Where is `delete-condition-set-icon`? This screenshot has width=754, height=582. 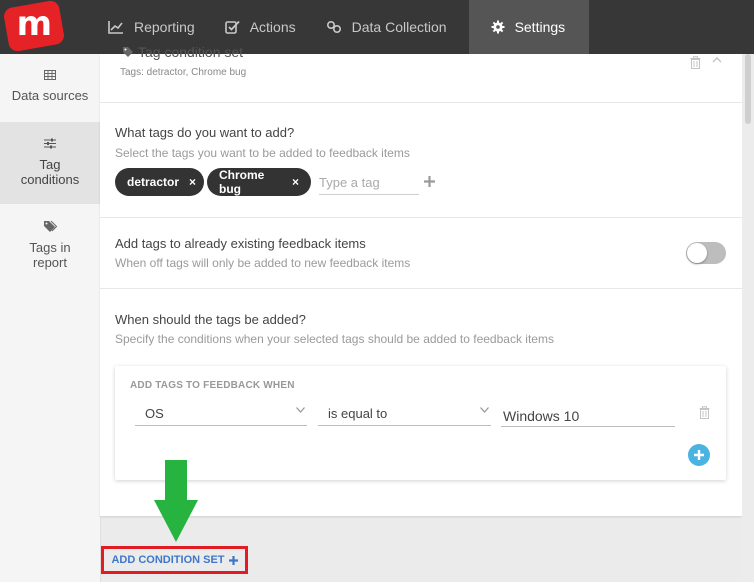 delete-condition-set-icon is located at coordinates (695, 62).